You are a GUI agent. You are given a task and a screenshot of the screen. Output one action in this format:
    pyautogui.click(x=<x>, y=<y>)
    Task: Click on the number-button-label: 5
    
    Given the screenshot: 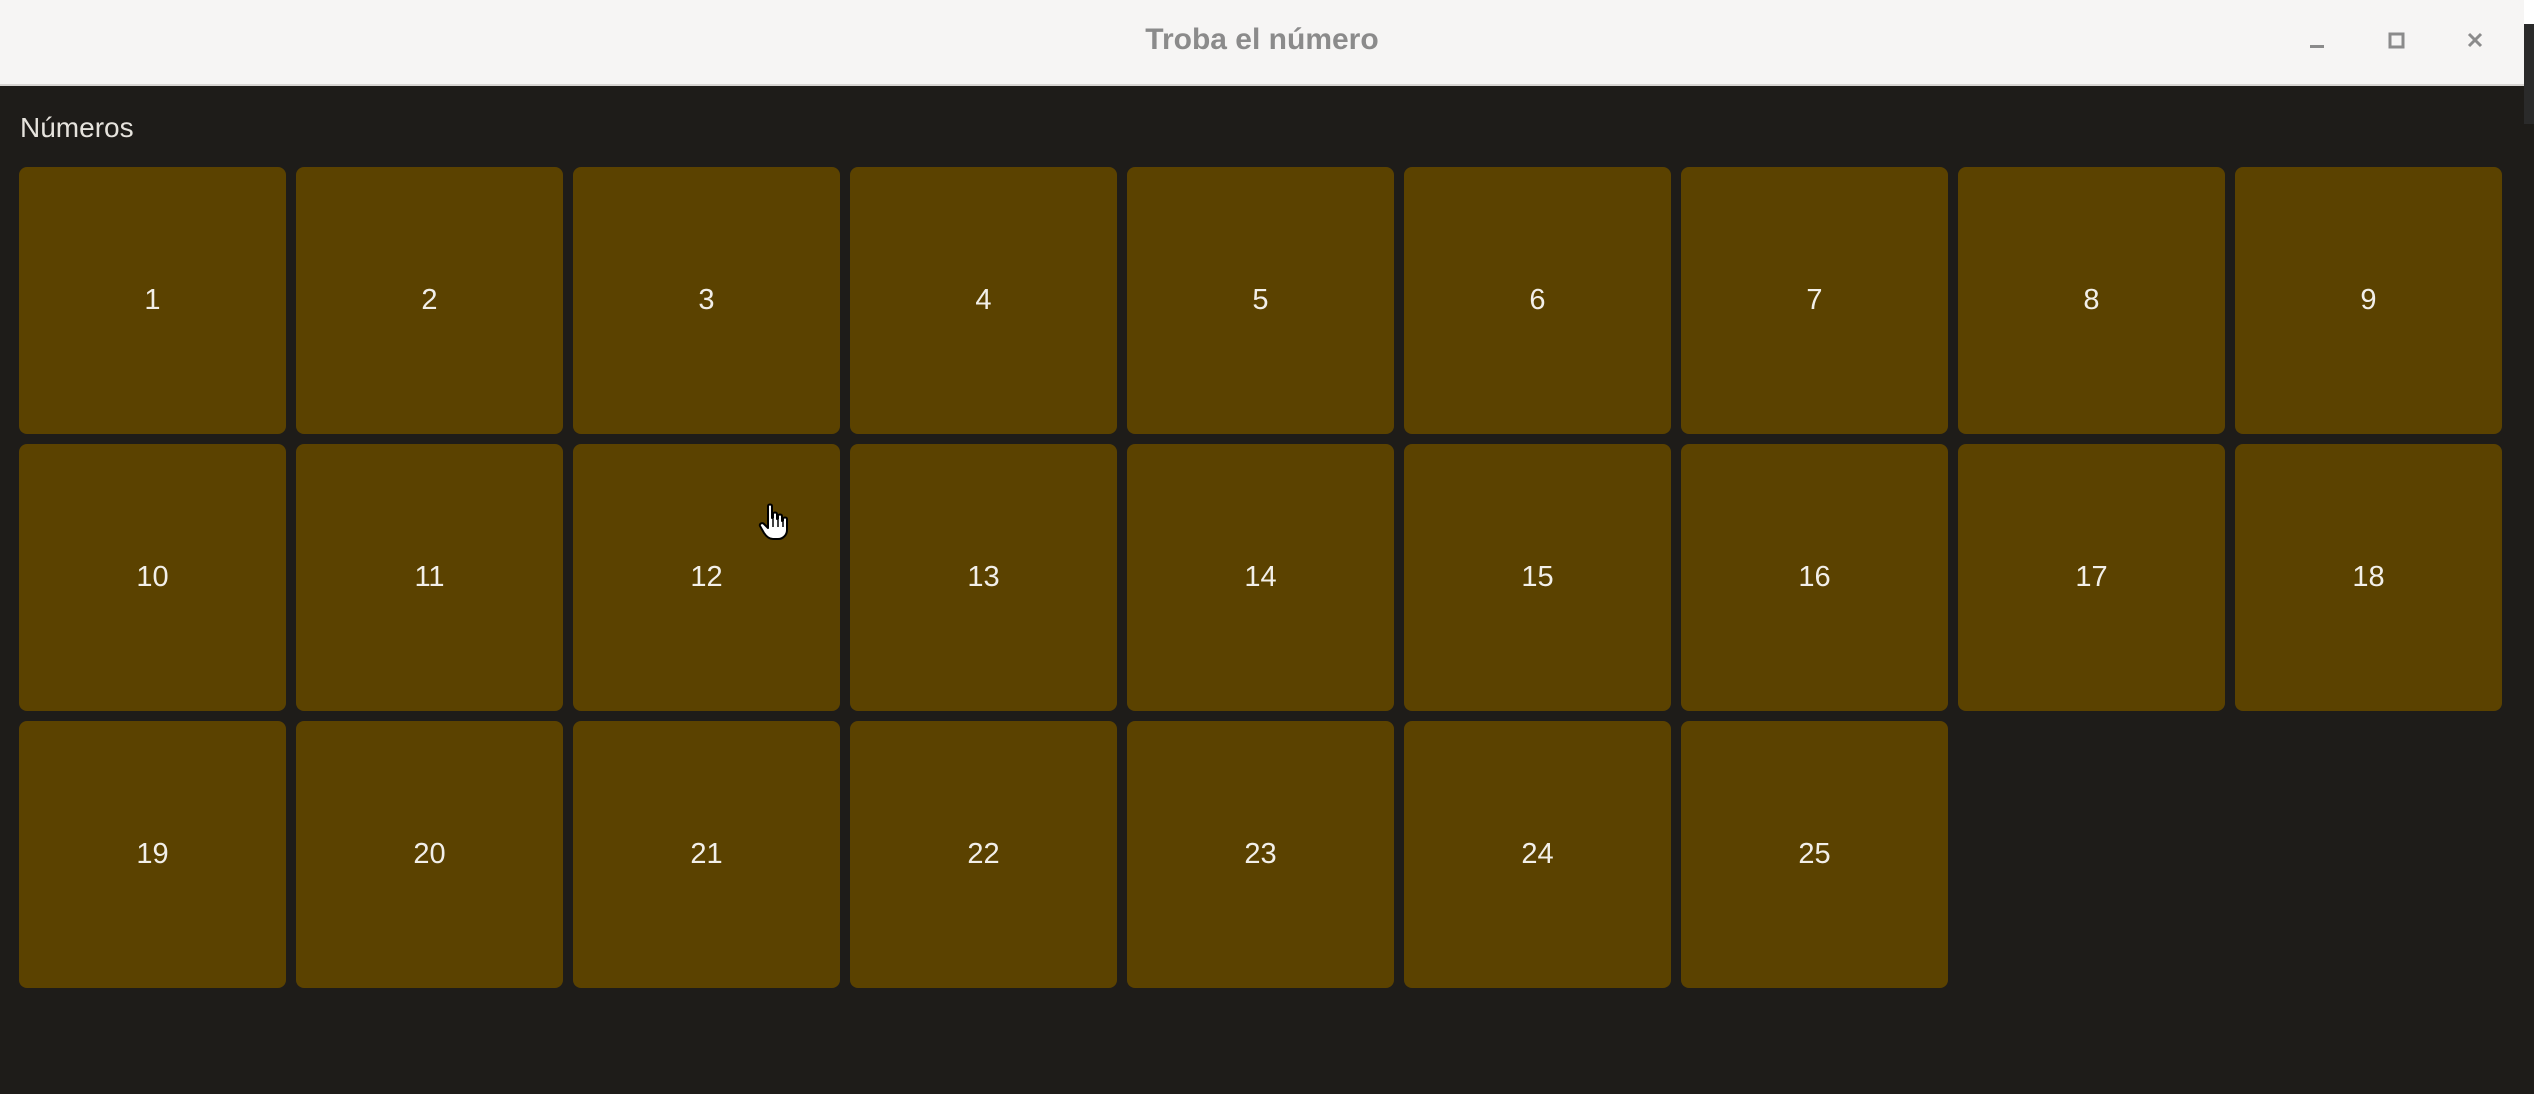 What is the action you would take?
    pyautogui.click(x=1260, y=300)
    